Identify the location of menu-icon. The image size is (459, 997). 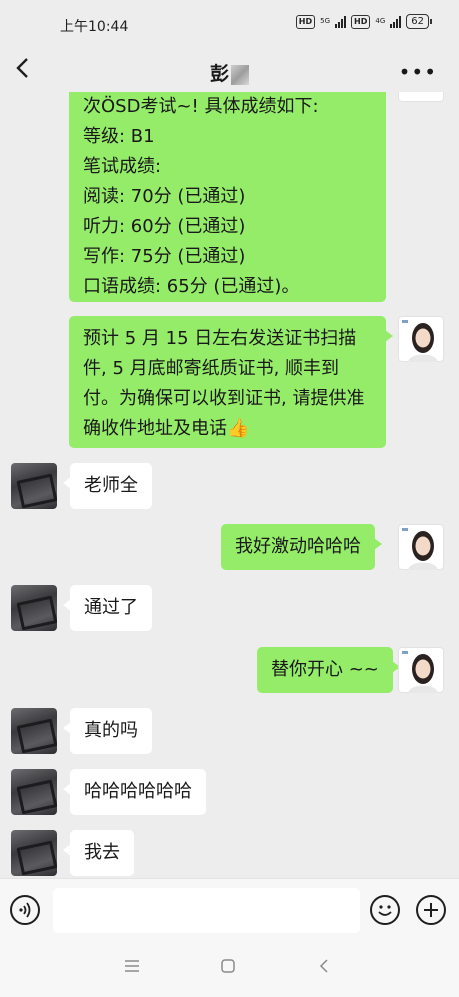
(132, 966).